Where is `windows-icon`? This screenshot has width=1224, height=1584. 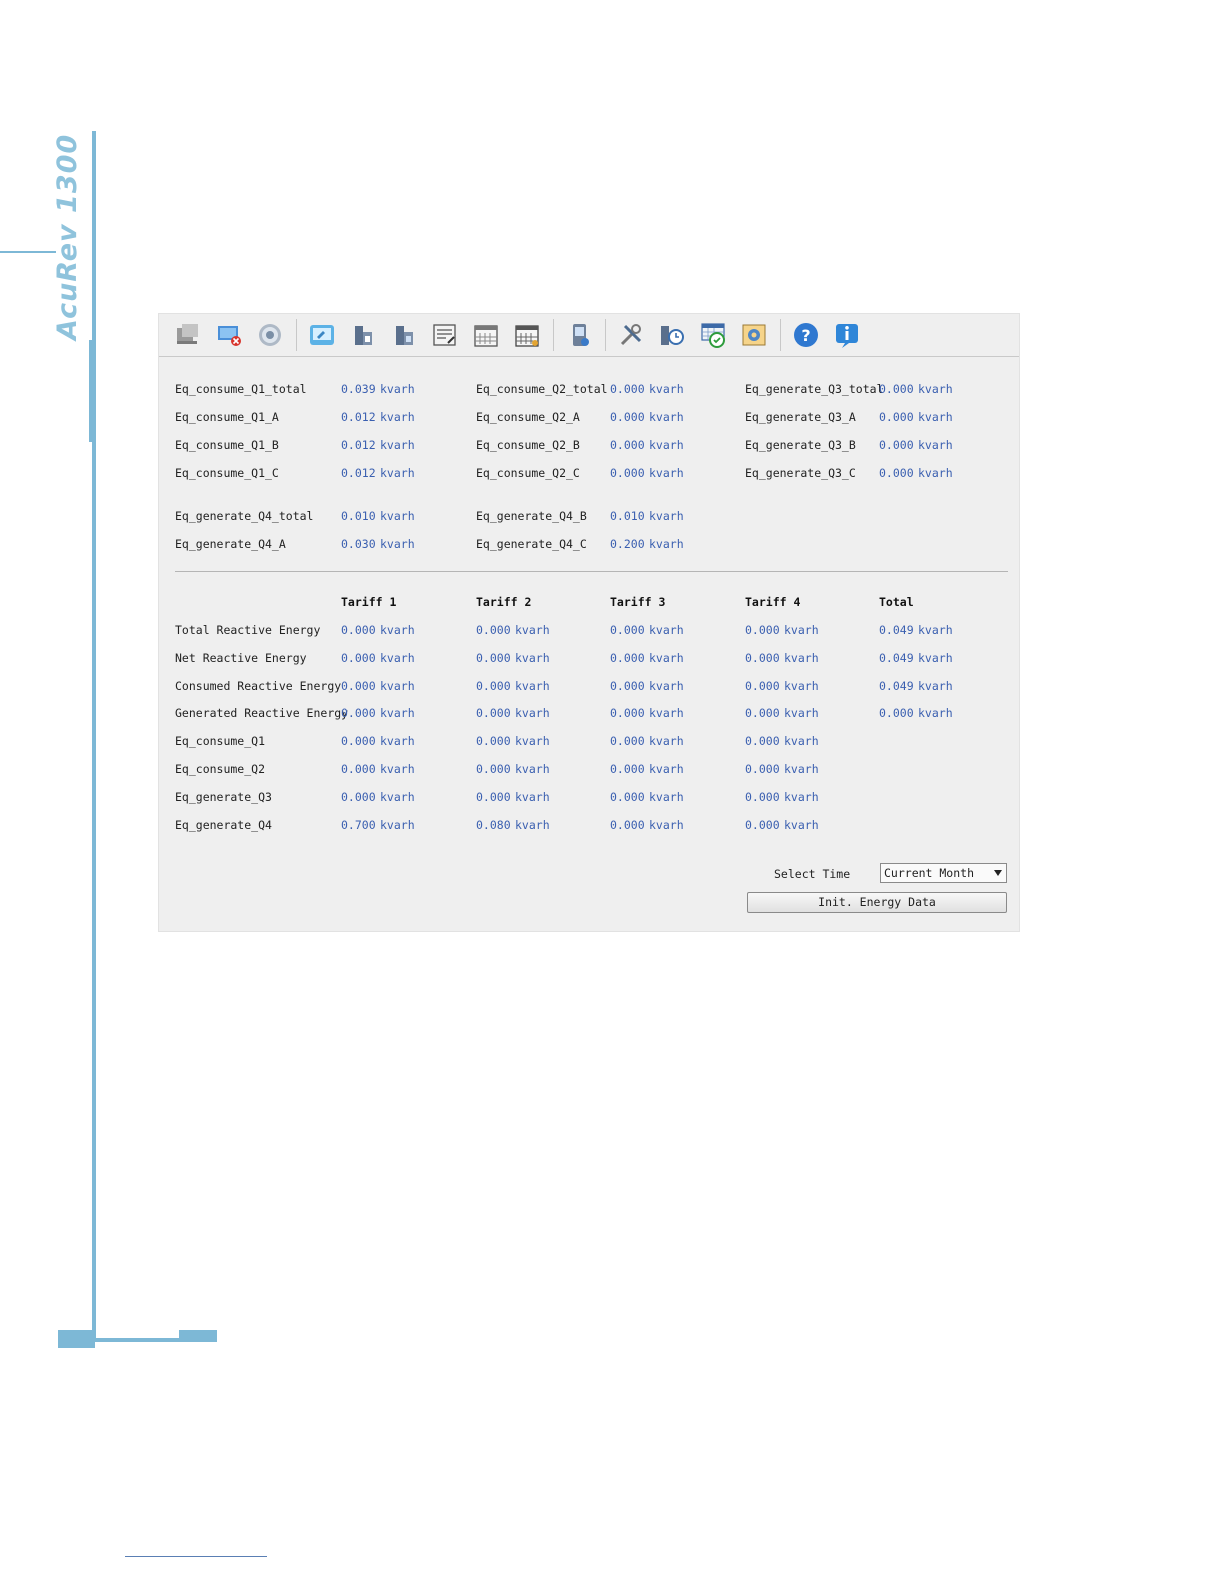
windows-icon is located at coordinates (187, 334).